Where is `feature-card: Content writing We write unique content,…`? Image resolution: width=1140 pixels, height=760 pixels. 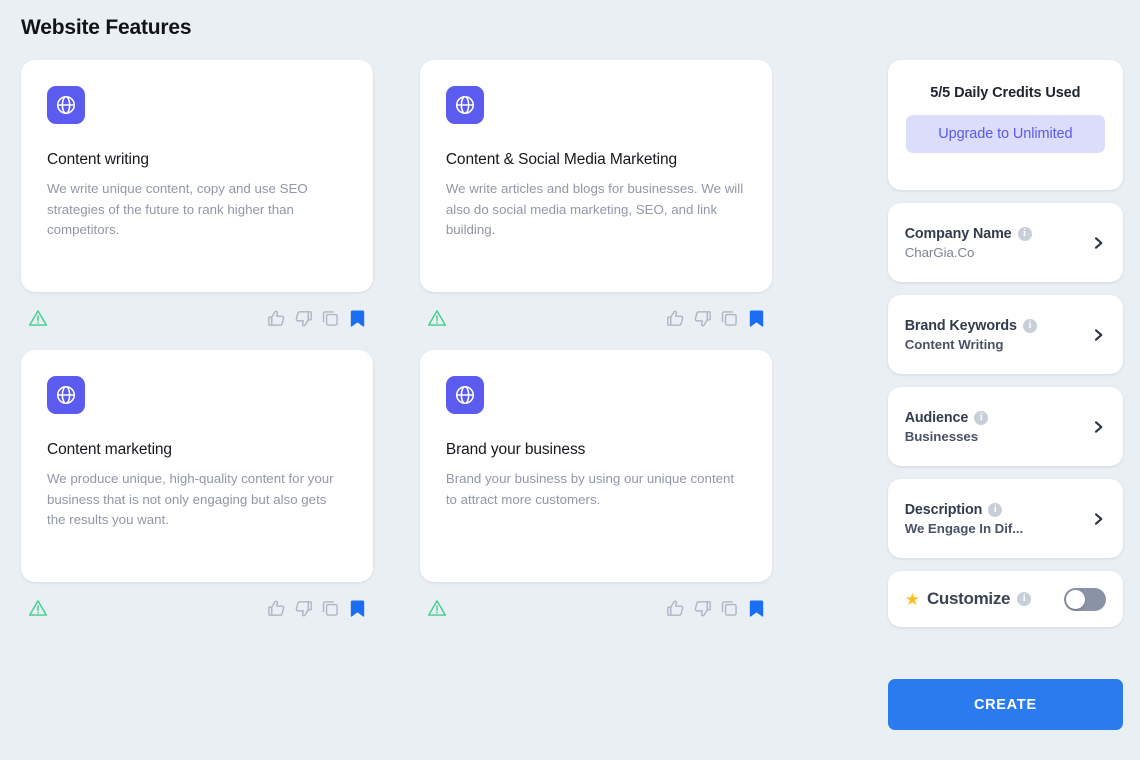 feature-card: Content writing We write unique content,… is located at coordinates (197, 176).